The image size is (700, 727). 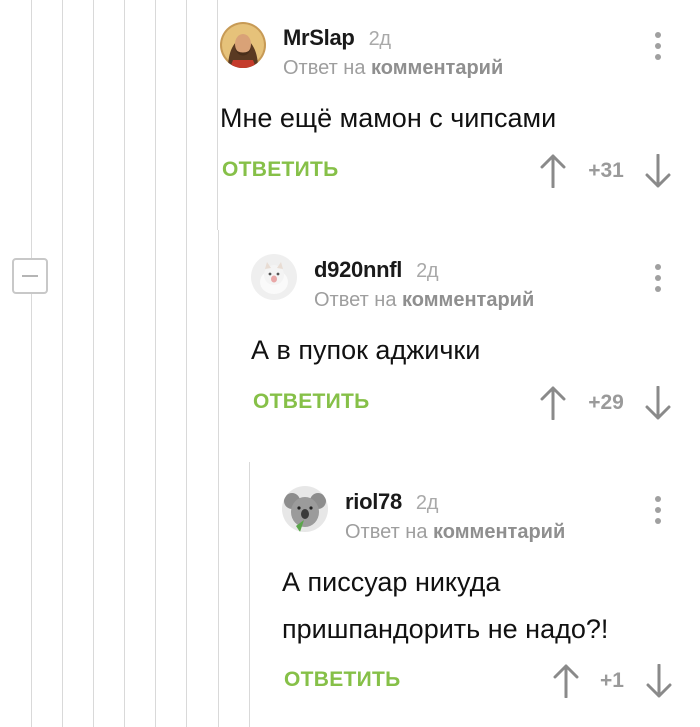 I want to click on comment-text-line: А писсуар никуда, so click(x=391, y=582).